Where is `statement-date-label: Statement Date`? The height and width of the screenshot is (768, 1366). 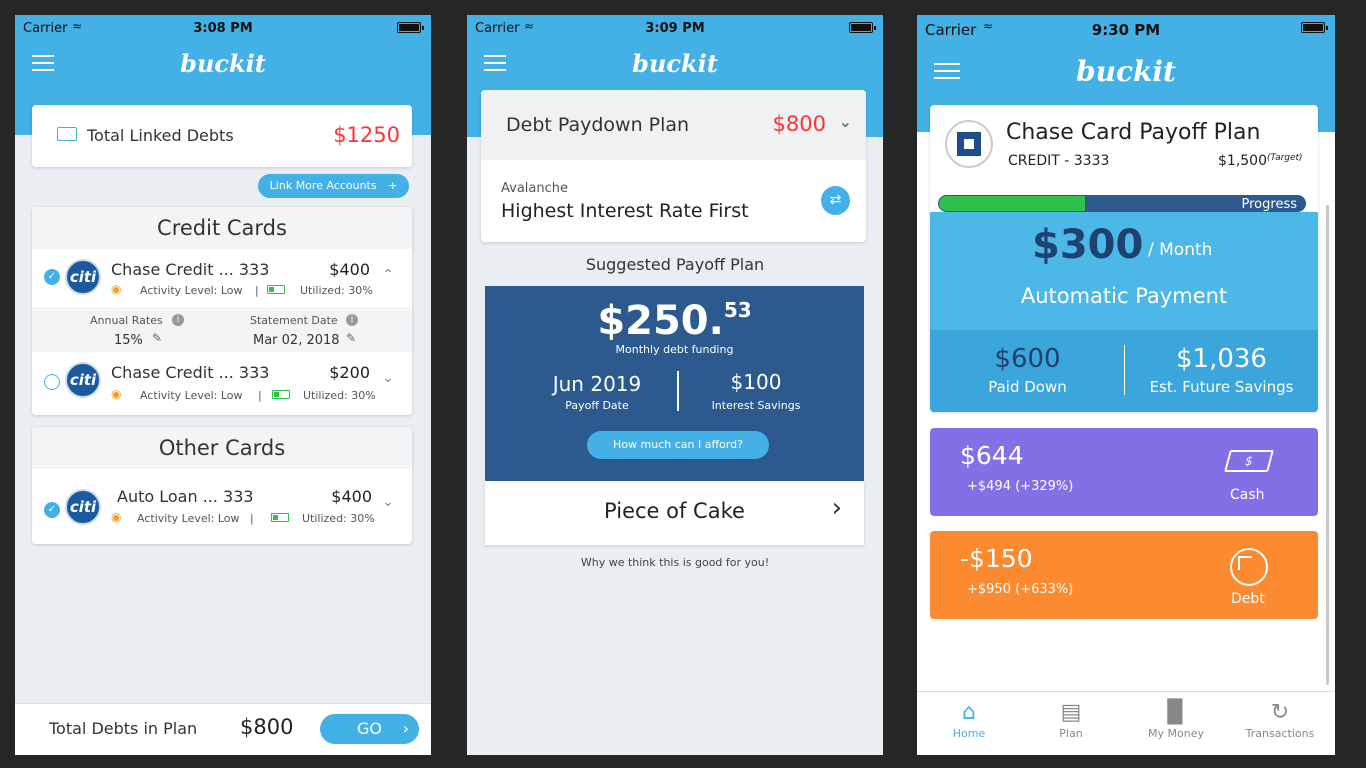 statement-date-label: Statement Date is located at coordinates (294, 320).